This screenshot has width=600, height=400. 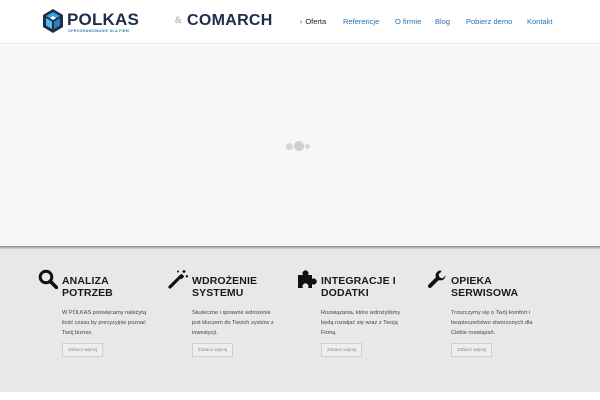 I want to click on search-icon, so click(x=48, y=279).